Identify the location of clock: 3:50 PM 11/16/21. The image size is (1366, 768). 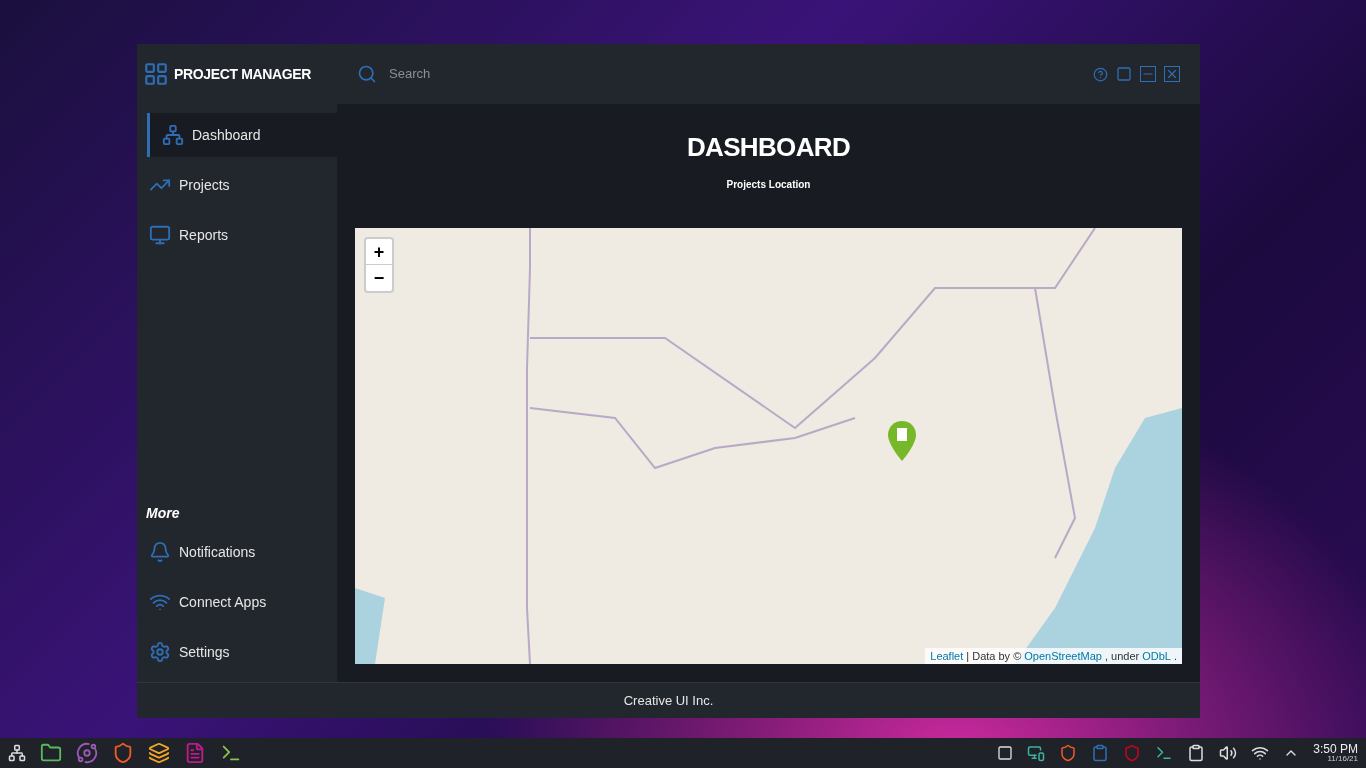
(1335, 753).